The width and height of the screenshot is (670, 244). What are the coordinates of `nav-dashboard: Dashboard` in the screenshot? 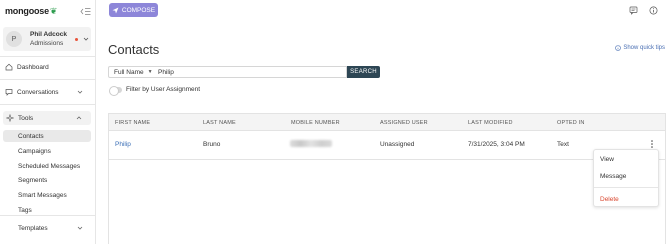 It's located at (47, 67).